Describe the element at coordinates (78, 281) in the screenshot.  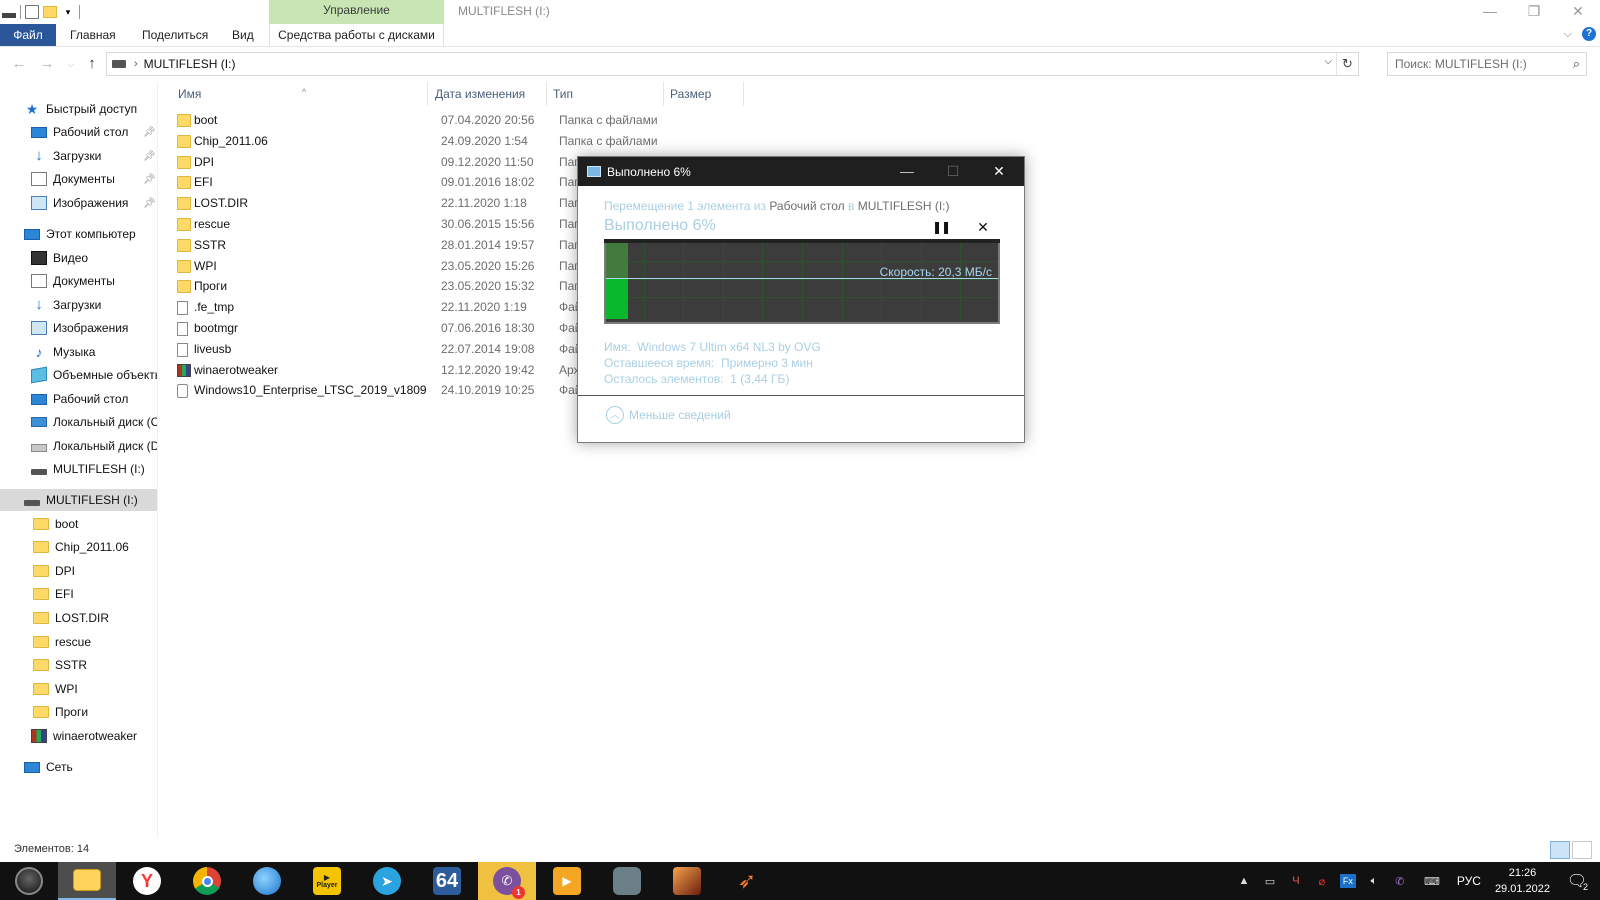
I see `nav-pc-documents: Документы` at that location.